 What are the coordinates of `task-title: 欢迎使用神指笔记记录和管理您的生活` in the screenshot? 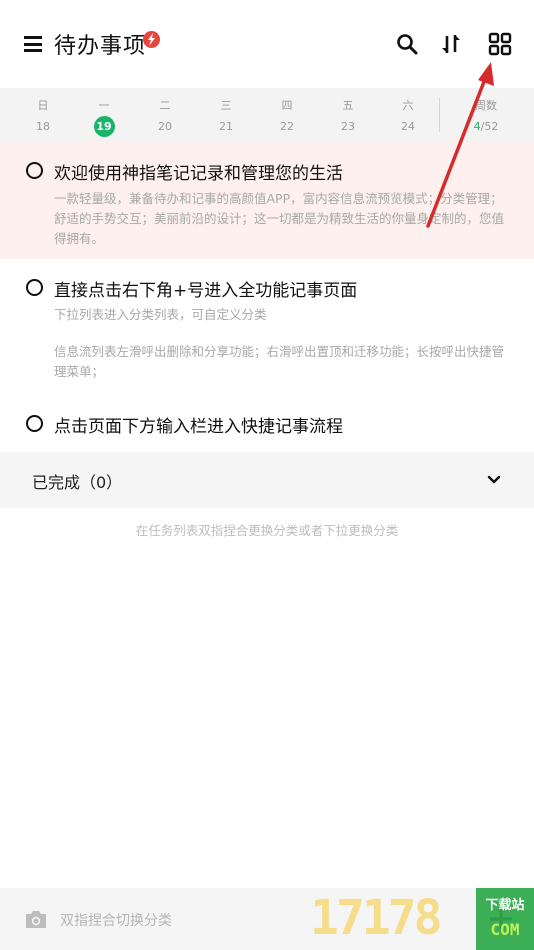 It's located at (198, 174).